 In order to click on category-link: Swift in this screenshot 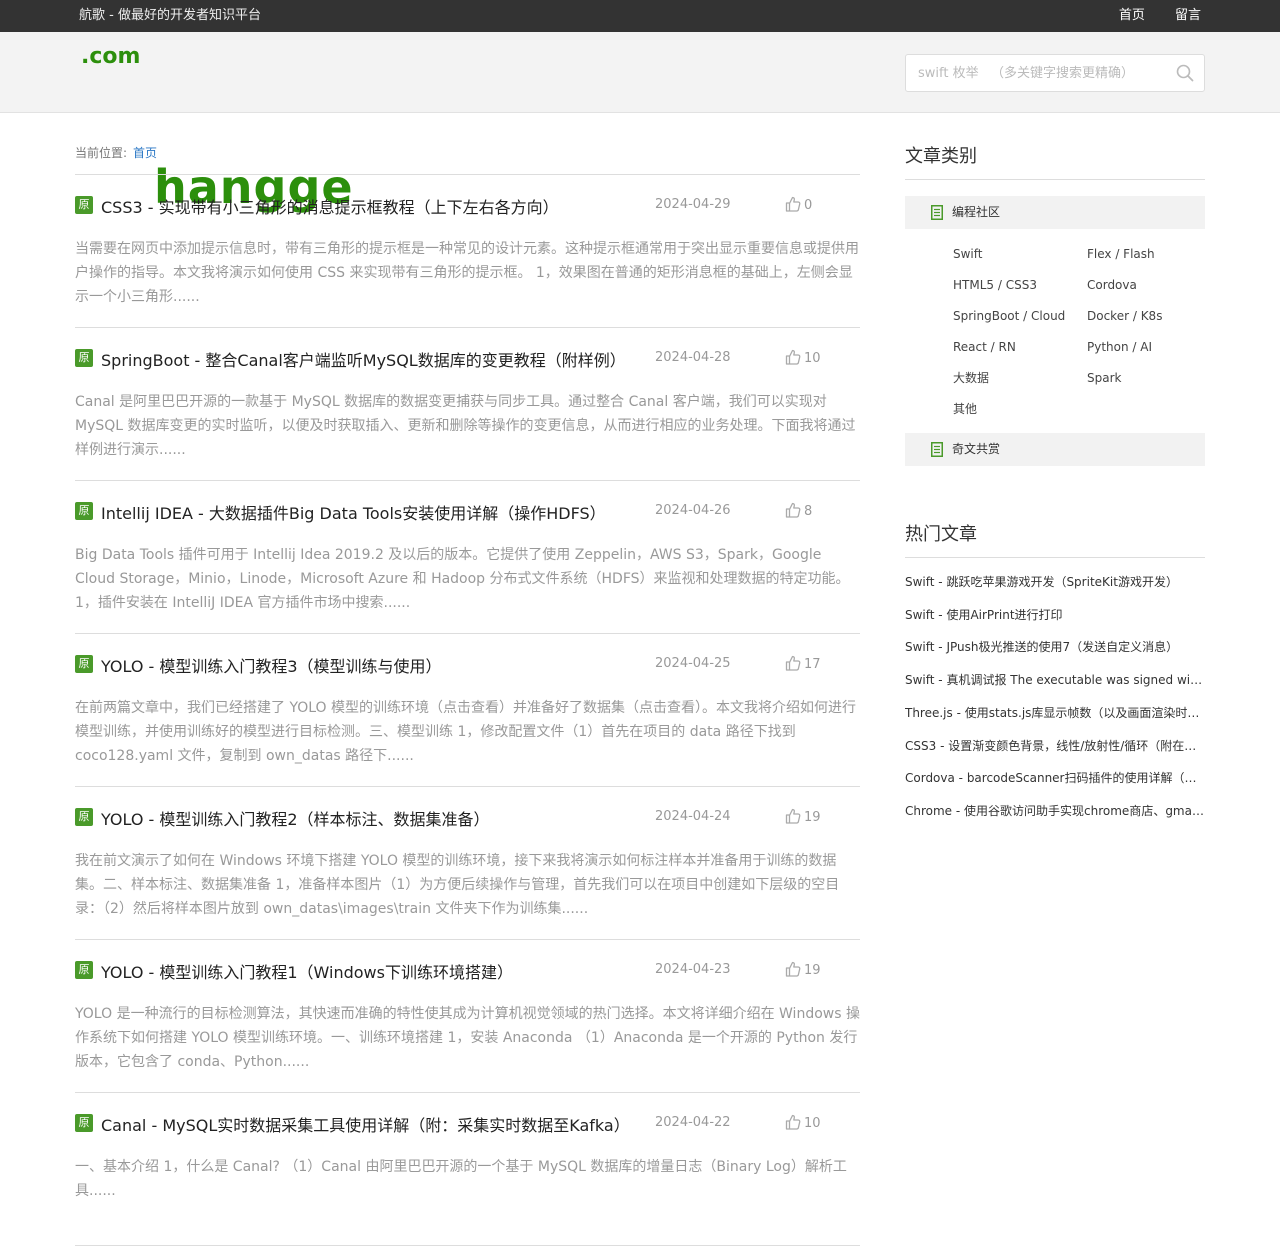, I will do `click(1020, 254)`.